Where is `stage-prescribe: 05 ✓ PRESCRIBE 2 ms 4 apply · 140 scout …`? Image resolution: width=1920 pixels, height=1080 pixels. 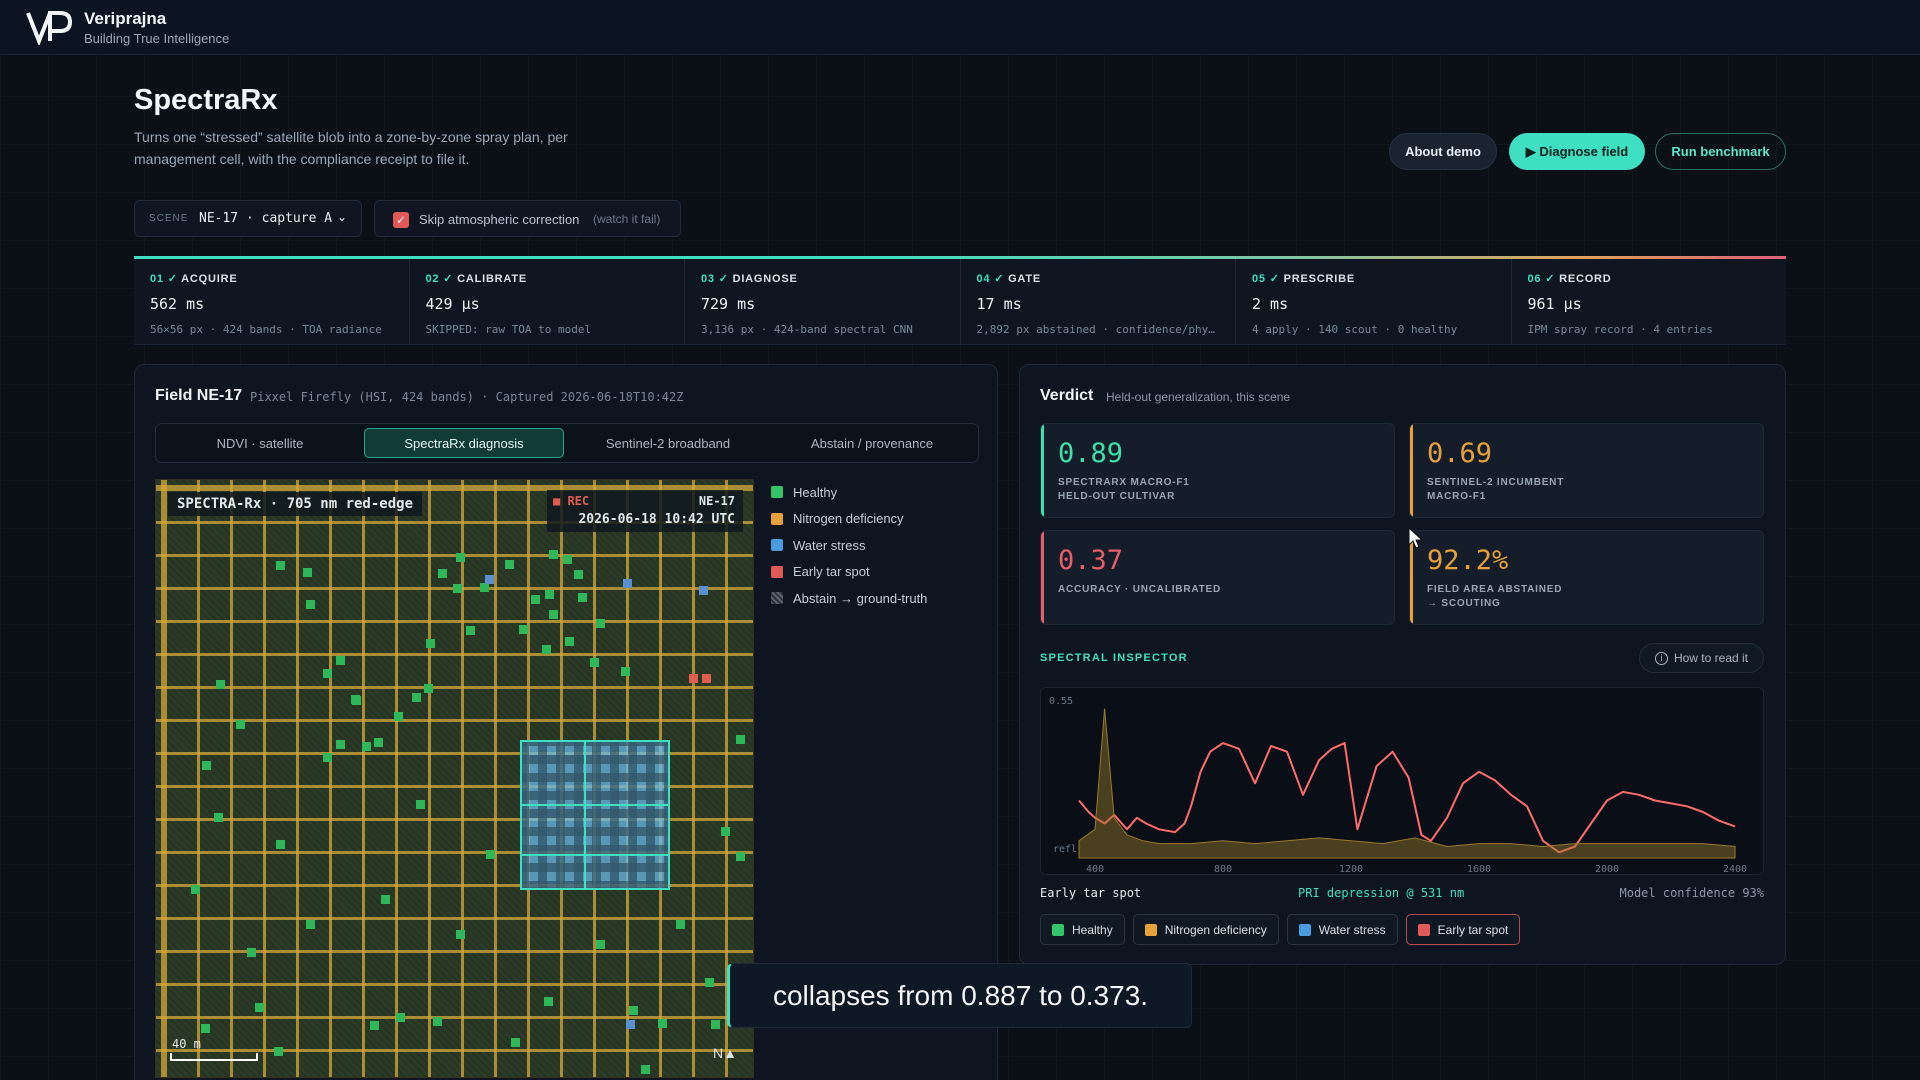
stage-prescribe: 05 ✓ PRESCRIBE 2 ms 4 apply · 140 scout … is located at coordinates (1374, 301).